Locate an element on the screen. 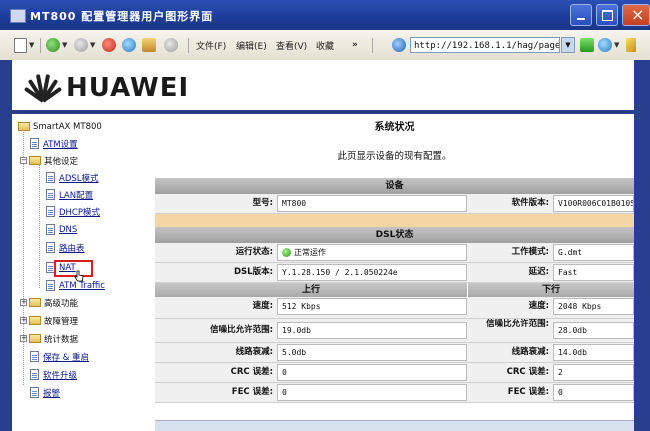 This screenshot has height=431, width=650. table-row: 速度: 512 Kbps 速度: 2048 Kbps is located at coordinates (394, 308).